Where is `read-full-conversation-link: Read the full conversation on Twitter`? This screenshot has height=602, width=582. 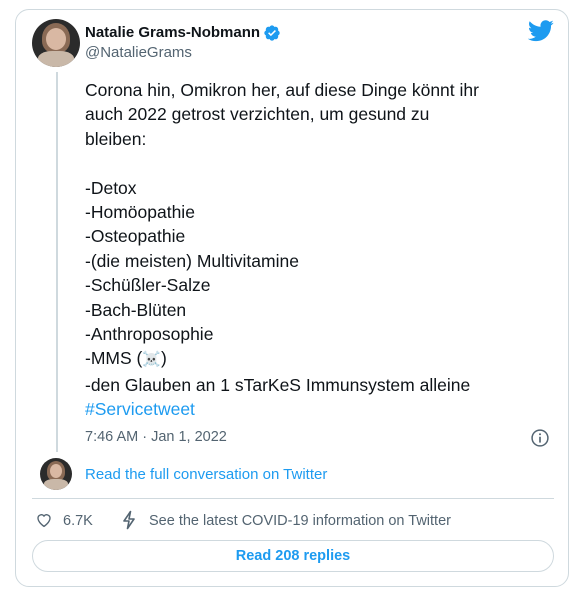
read-full-conversation-link: Read the full conversation on Twitter is located at coordinates (206, 474).